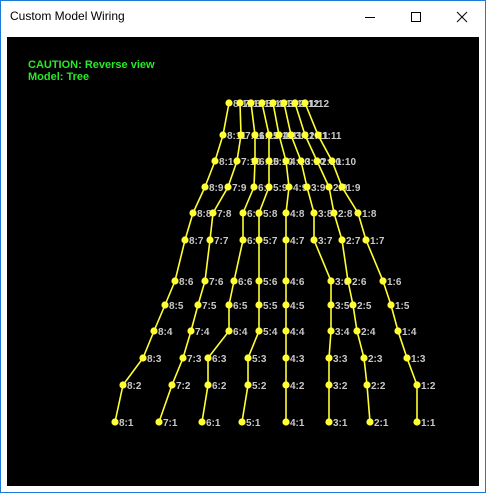 The height and width of the screenshot is (493, 486). I want to click on node-label-1-7: 1:7, so click(377, 241).